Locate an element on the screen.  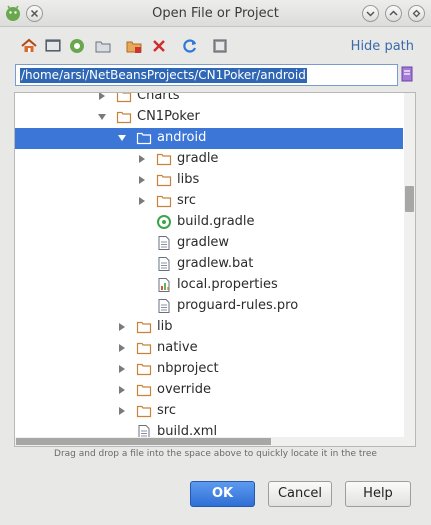
tree-row: libs is located at coordinates (209, 180).